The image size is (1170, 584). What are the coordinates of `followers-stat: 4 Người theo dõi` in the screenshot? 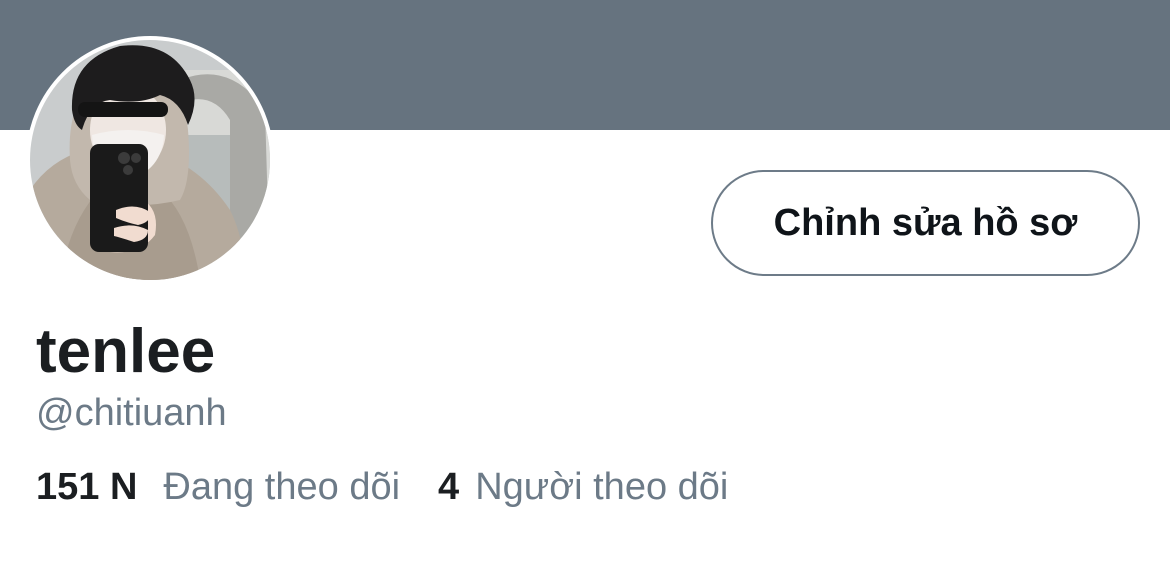 It's located at (583, 487).